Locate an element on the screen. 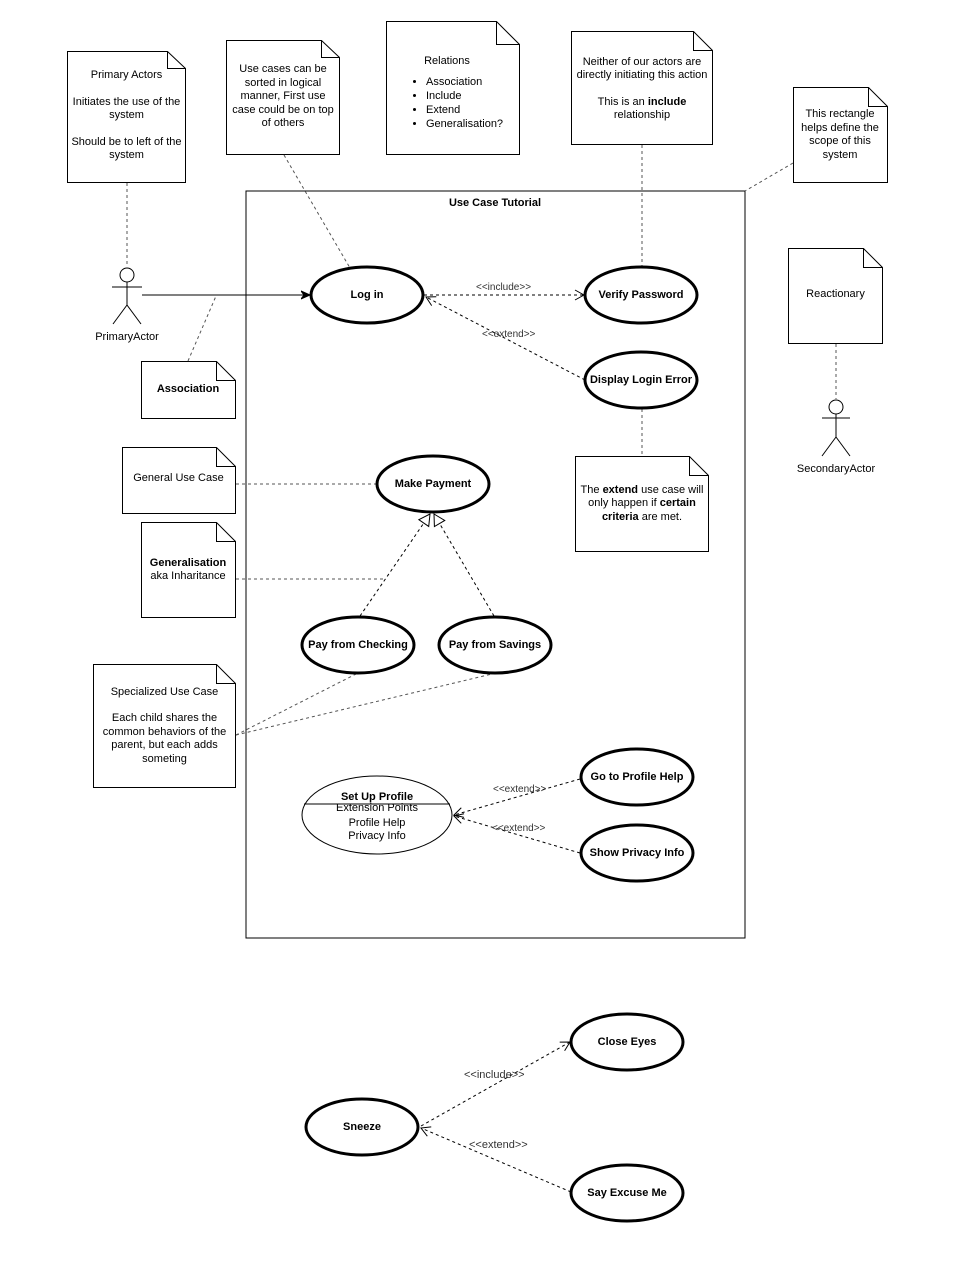  note-association-text: Association is located at coordinates (188, 389).